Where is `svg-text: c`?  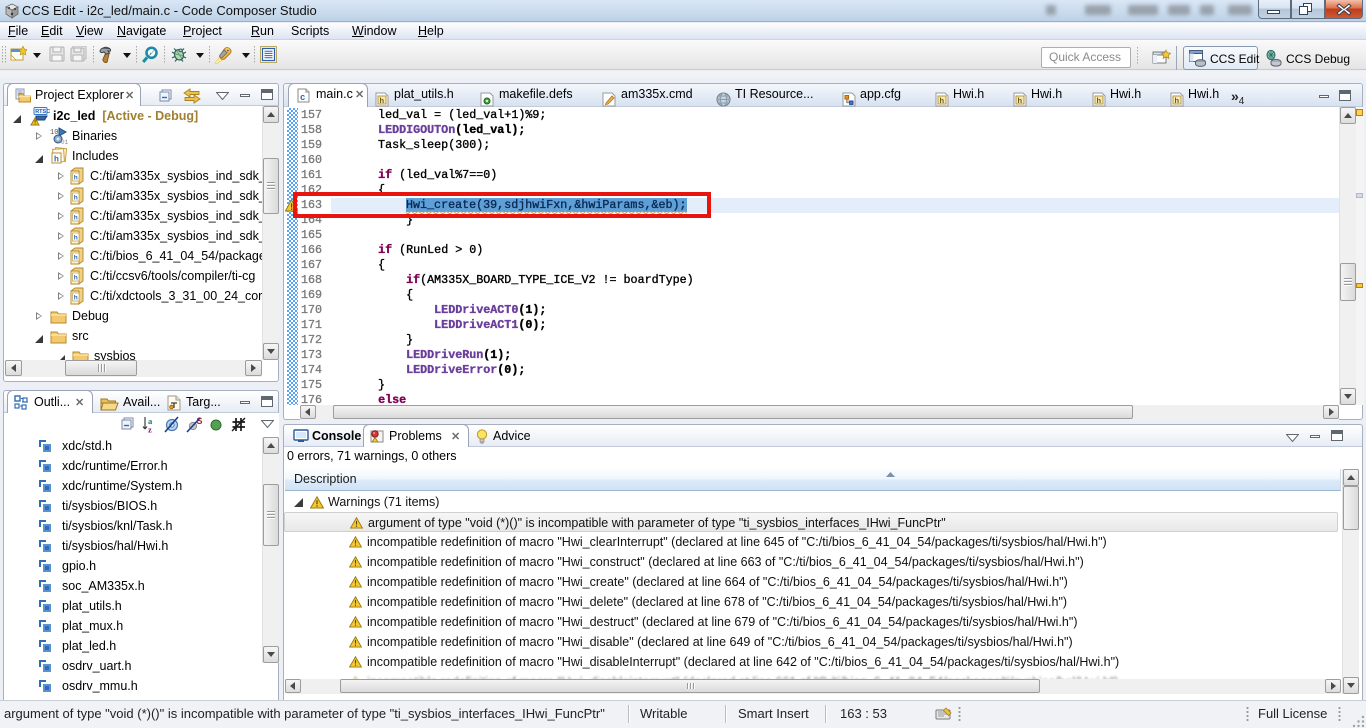
svg-text: c is located at coordinates (302, 98).